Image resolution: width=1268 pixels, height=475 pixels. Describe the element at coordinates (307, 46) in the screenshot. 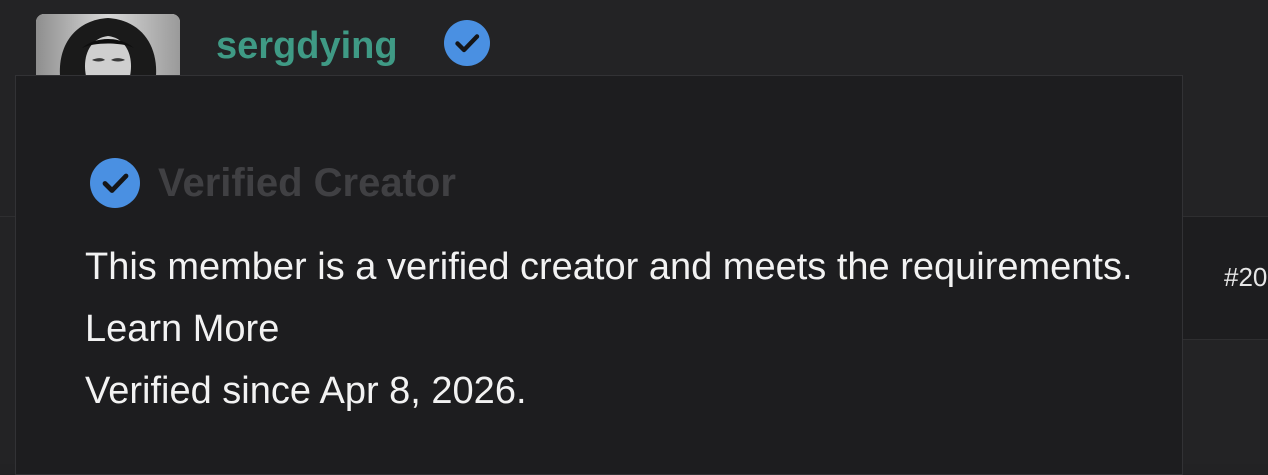

I see `author-username: sergdying` at that location.